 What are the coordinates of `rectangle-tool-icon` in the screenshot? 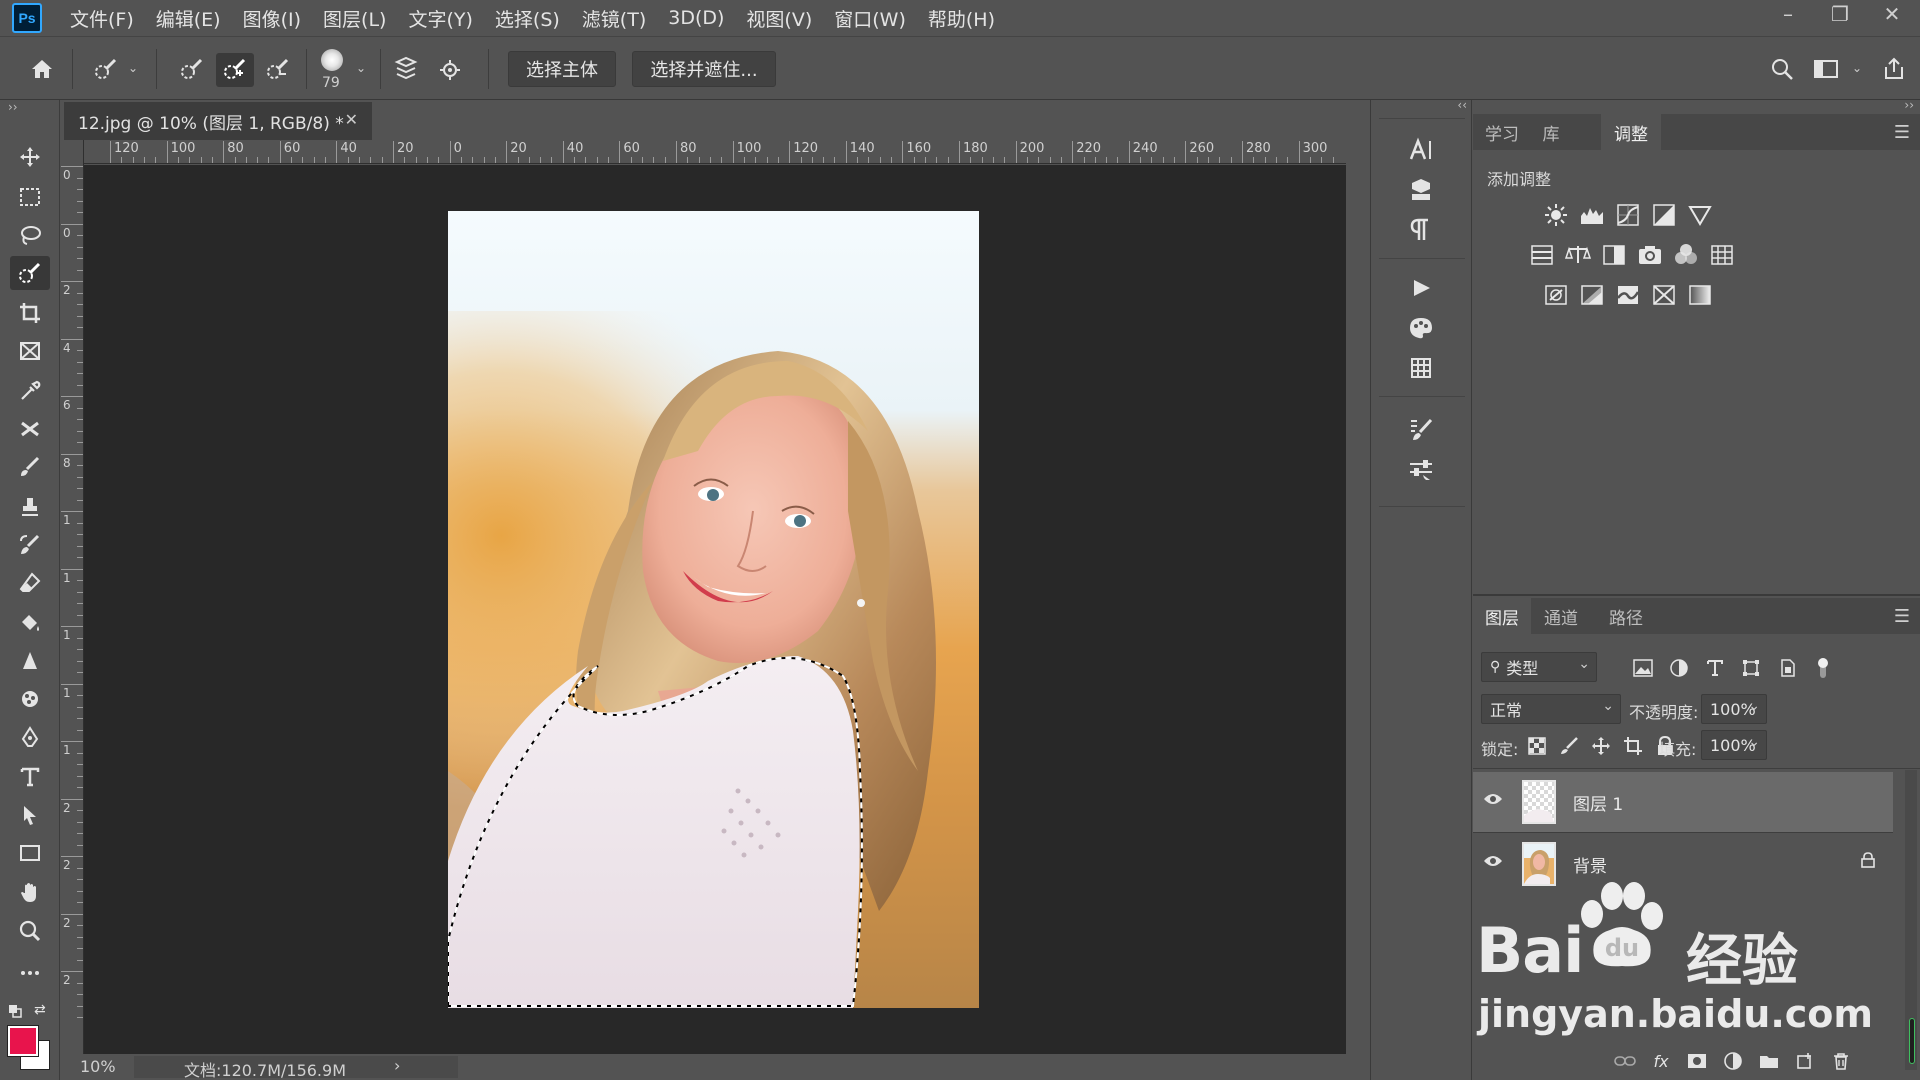 It's located at (30, 853).